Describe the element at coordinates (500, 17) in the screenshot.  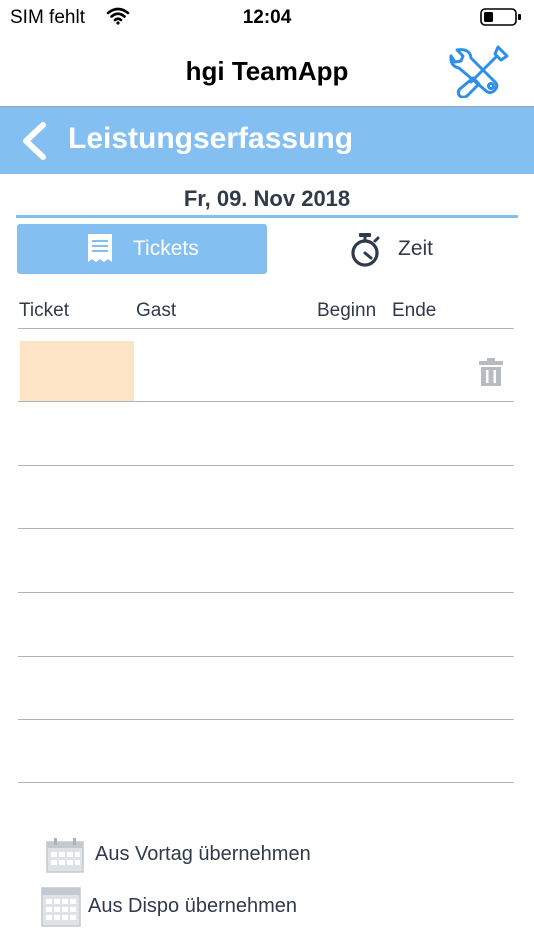
I see `battery-icon` at that location.